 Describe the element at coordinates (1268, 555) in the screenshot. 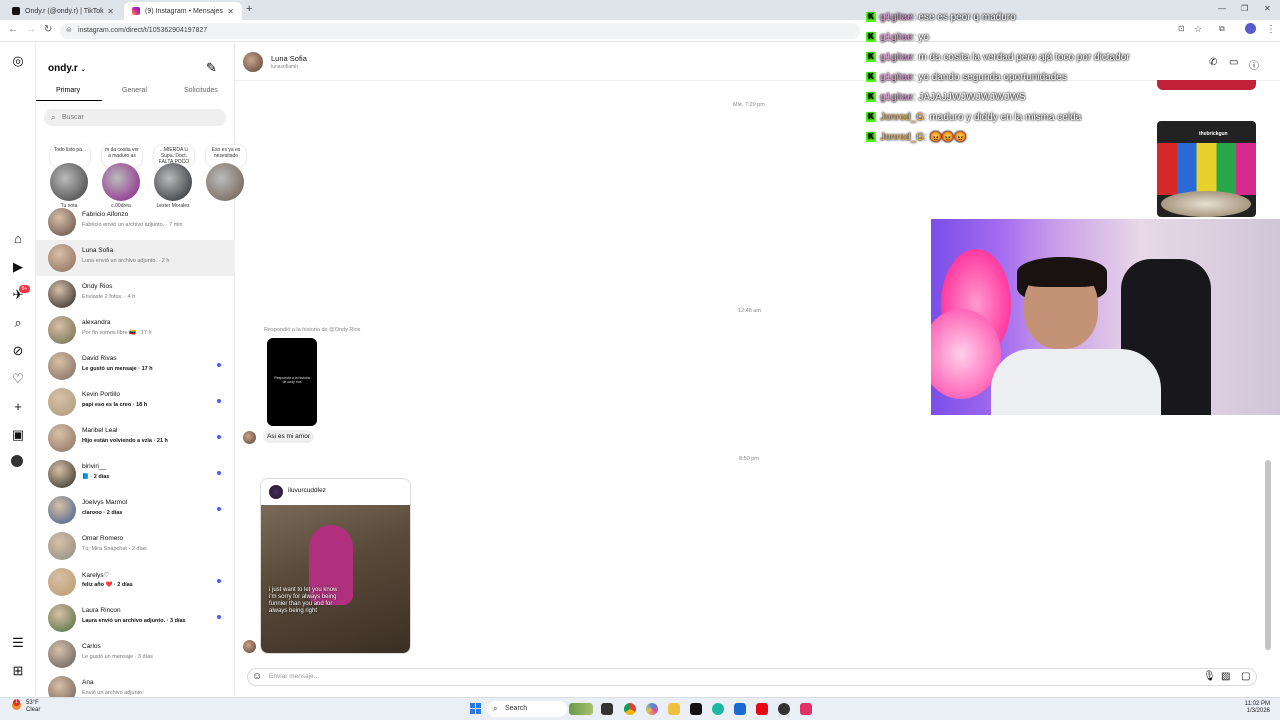

I see `chat-scrollbar` at that location.